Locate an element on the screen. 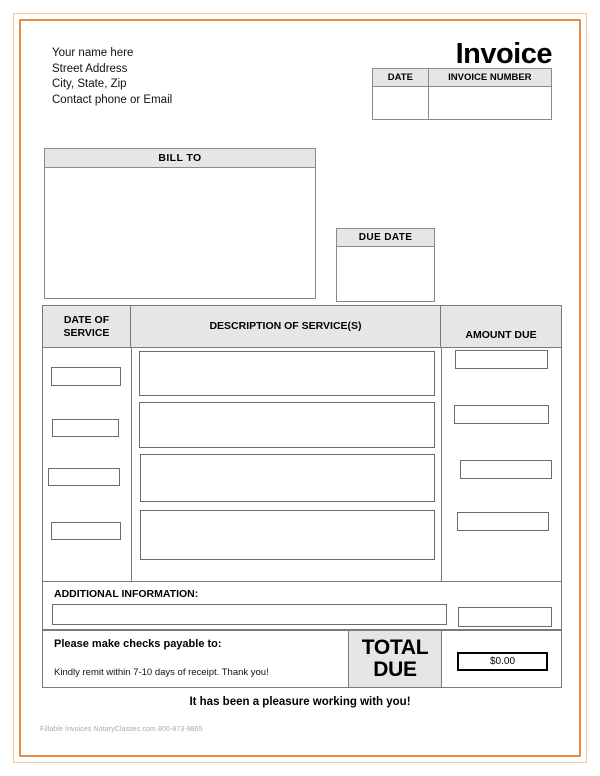 The width and height of the screenshot is (600, 776). payable-to-label: Please make checks payable to: is located at coordinates (138, 644).